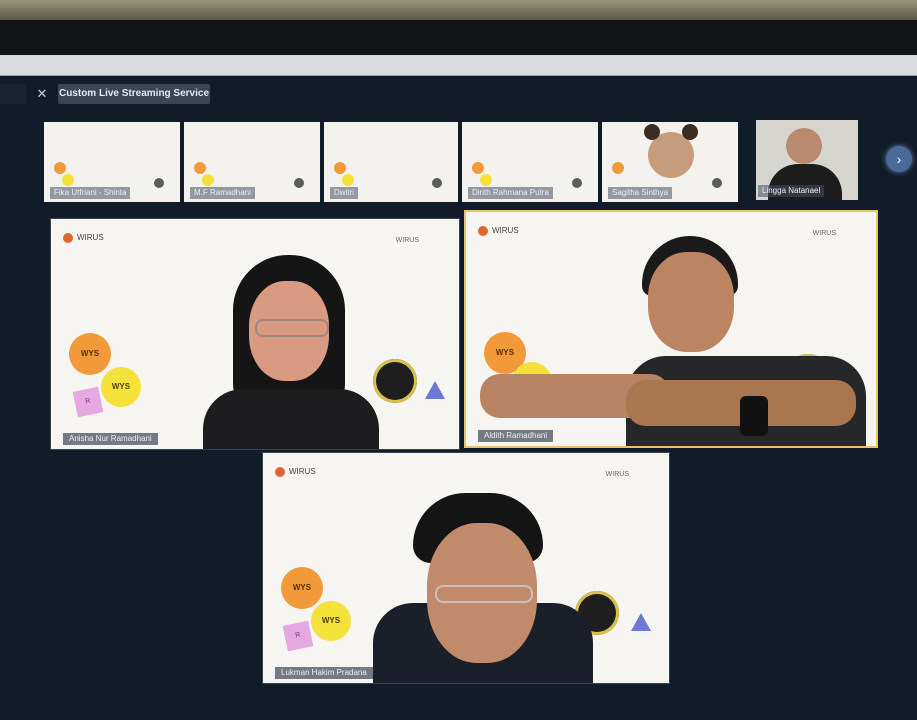 This screenshot has width=917, height=720. Describe the element at coordinates (395, 381) in the screenshot. I see `event-badge-icon` at that location.